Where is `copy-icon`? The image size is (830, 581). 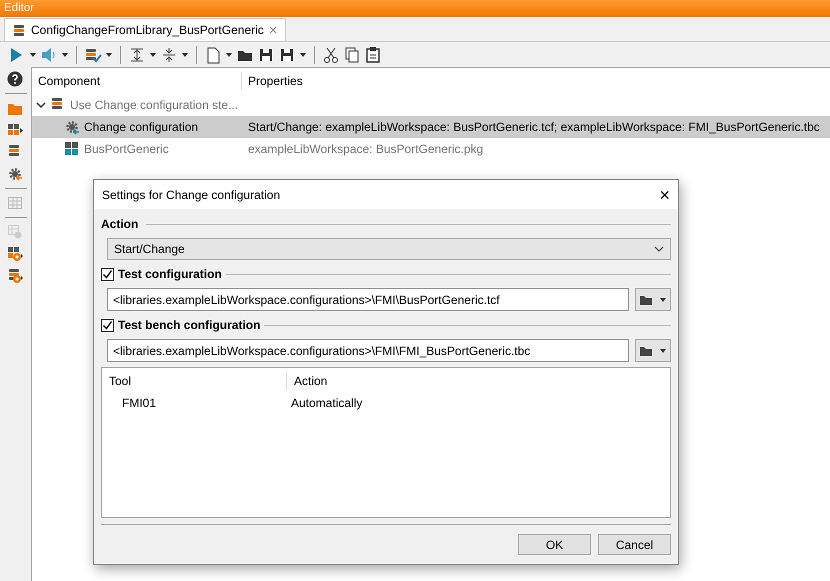
copy-icon is located at coordinates (352, 55).